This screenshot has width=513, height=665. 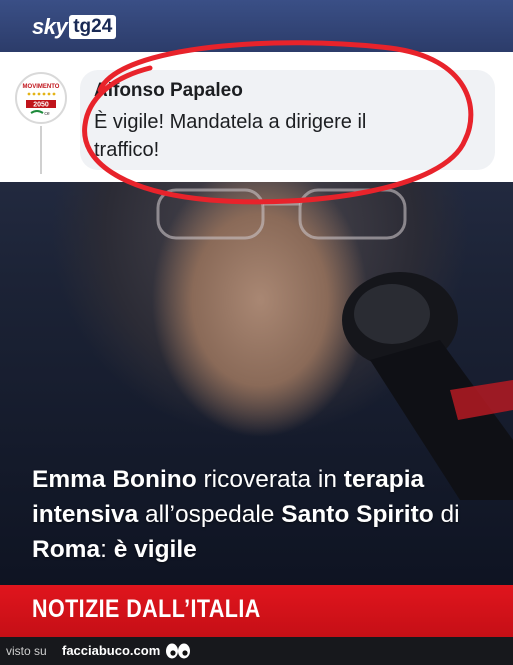 I want to click on top-strip: sky tg24, so click(x=256, y=26).